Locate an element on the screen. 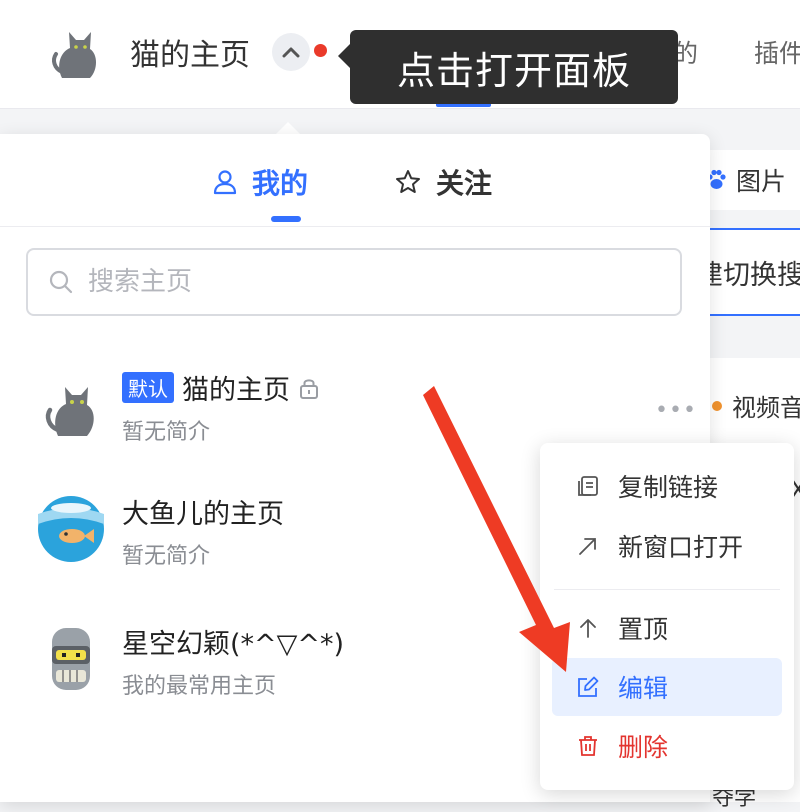  bg-video-item: 视频音 is located at coordinates (756, 405).